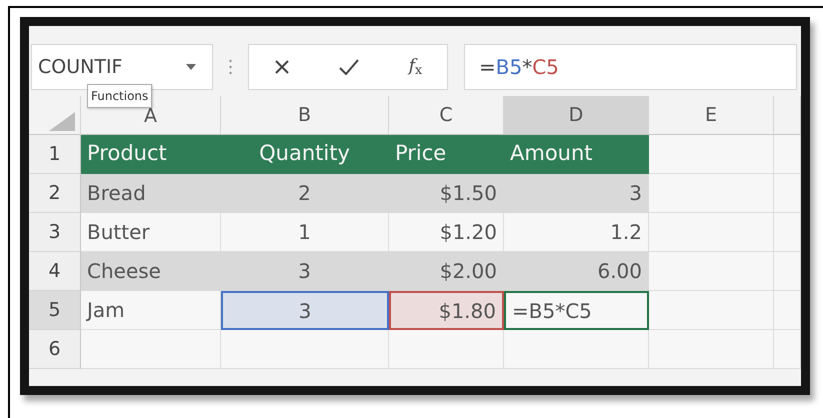  Describe the element at coordinates (151, 154) in the screenshot. I see `header-cell: Product` at that location.